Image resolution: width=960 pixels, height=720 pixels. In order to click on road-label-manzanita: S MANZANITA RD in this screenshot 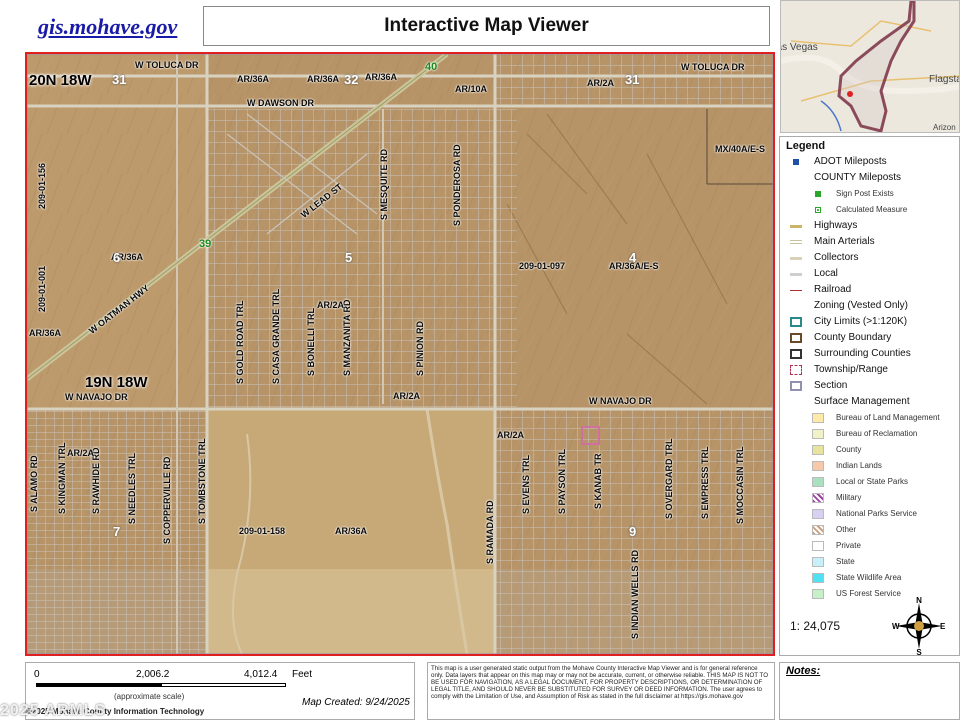, I will do `click(347, 338)`.